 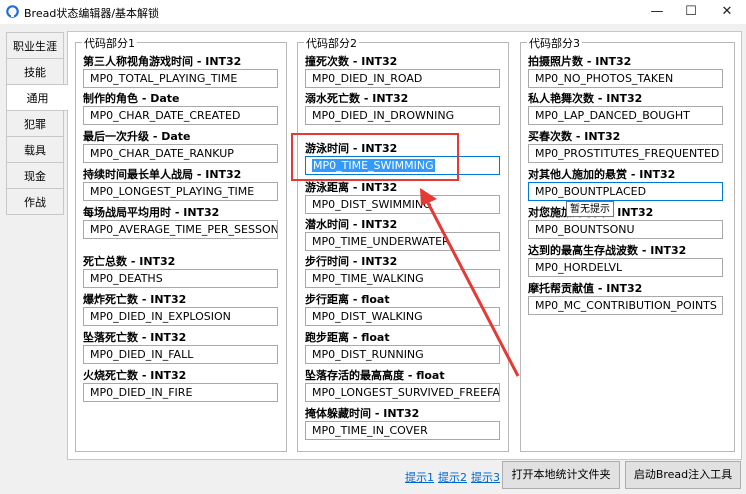 What do you see at coordinates (561, 475) in the screenshot?
I see `open-stats-folder-button: 打开本地统计文件夹` at bounding box center [561, 475].